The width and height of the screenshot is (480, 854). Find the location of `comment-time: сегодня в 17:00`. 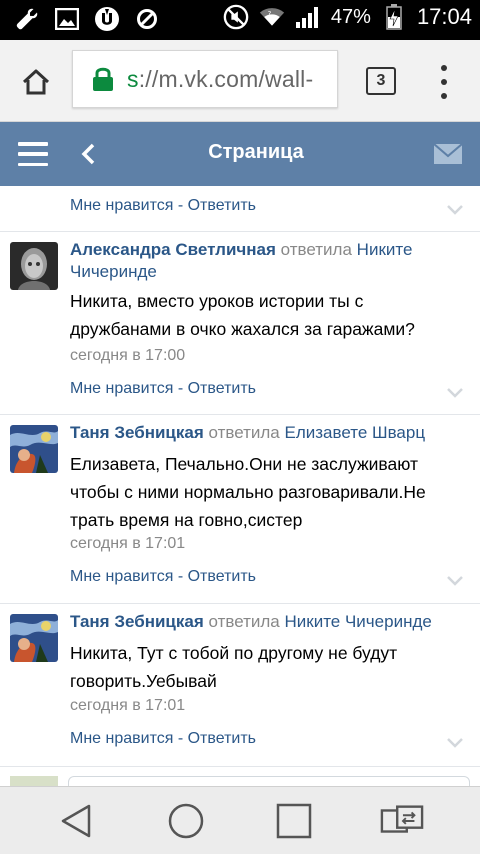

comment-time: сегодня в 17:00 is located at coordinates (128, 355).